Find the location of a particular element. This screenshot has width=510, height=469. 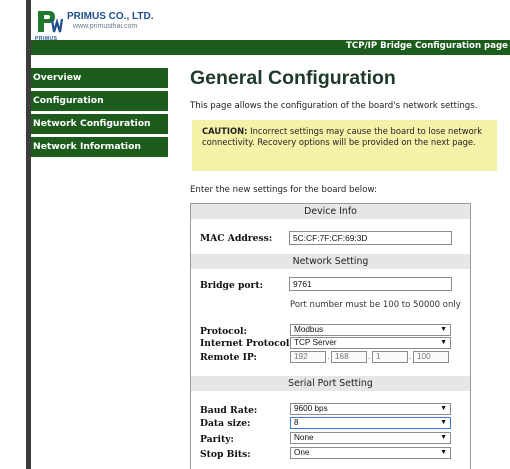

data-size-label: Data size: is located at coordinates (225, 423).